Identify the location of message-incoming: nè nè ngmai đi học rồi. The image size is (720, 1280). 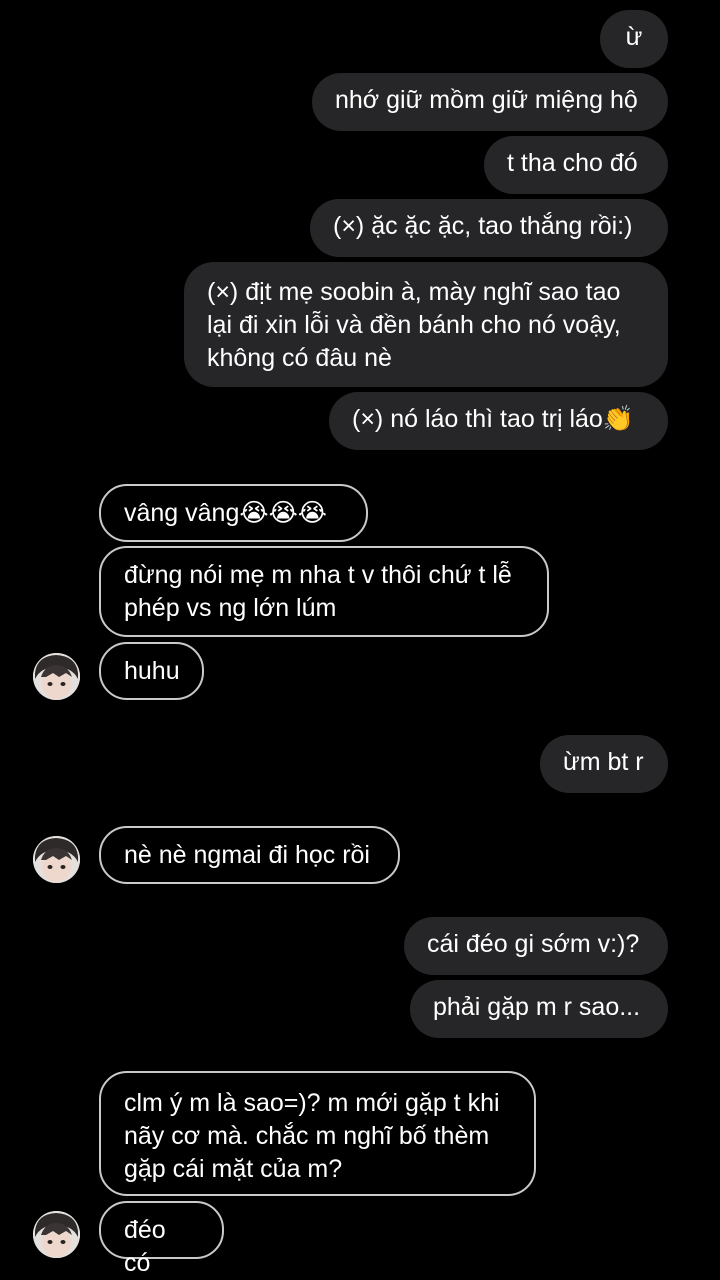
(249, 855).